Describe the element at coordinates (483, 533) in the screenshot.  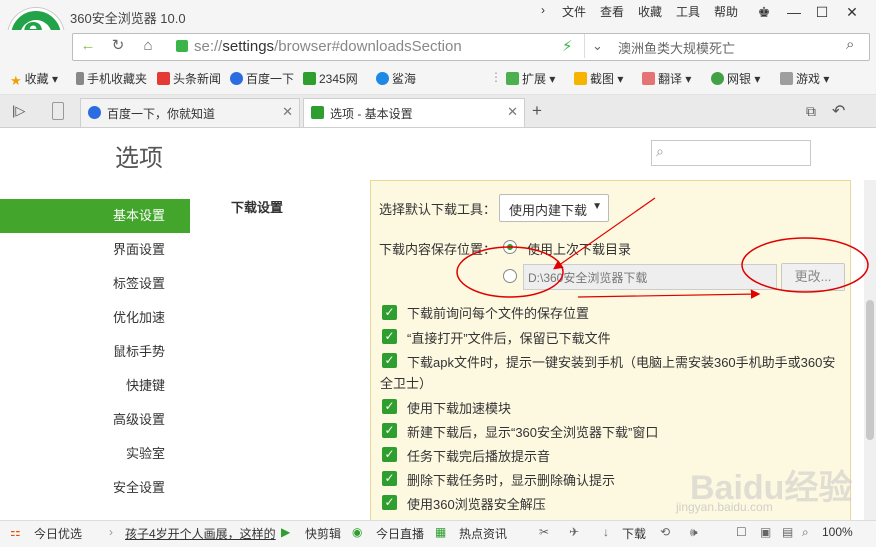
I see `hot-news: 热点资讯` at that location.